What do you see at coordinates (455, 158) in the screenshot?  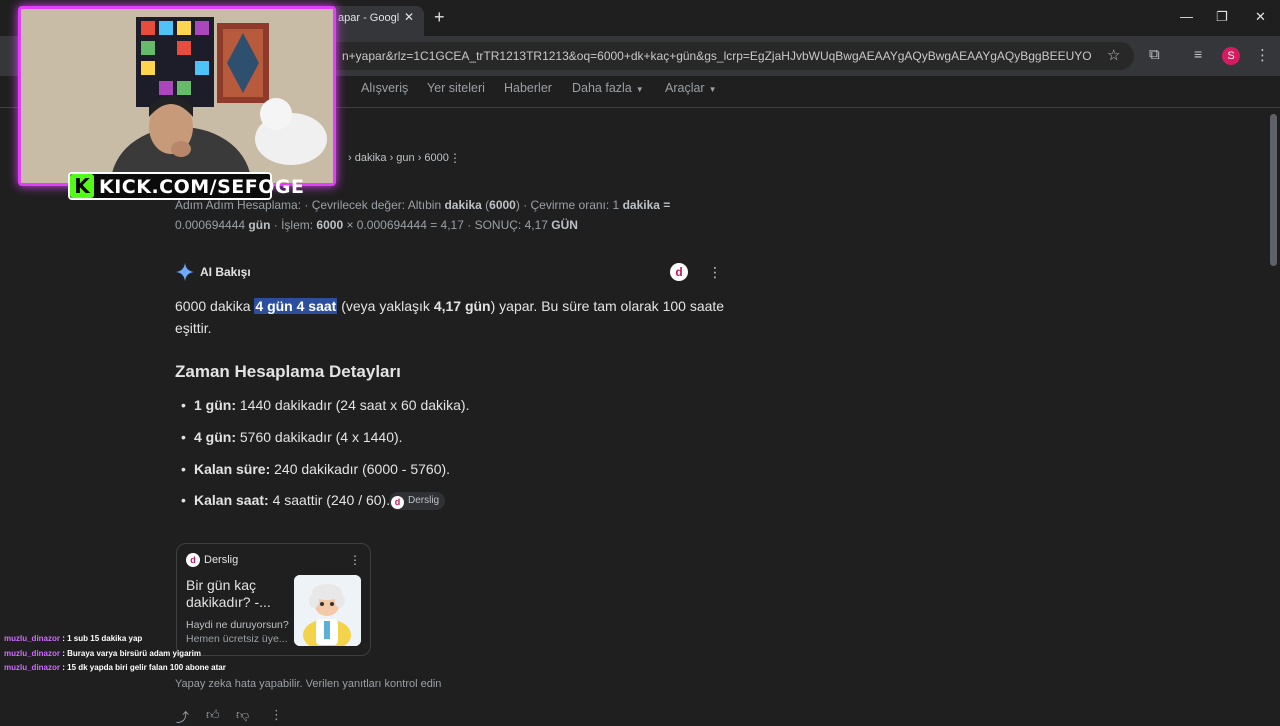 I see `result-more-icon: ⋮` at bounding box center [455, 158].